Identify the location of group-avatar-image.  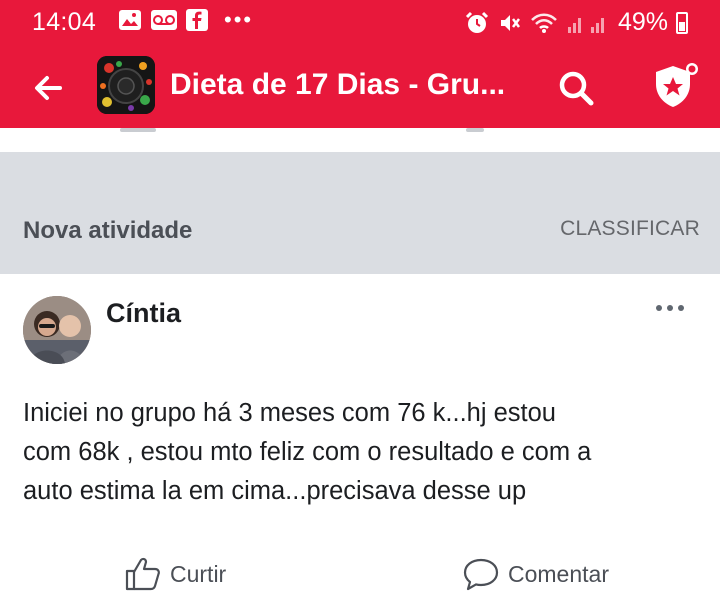
(126, 85).